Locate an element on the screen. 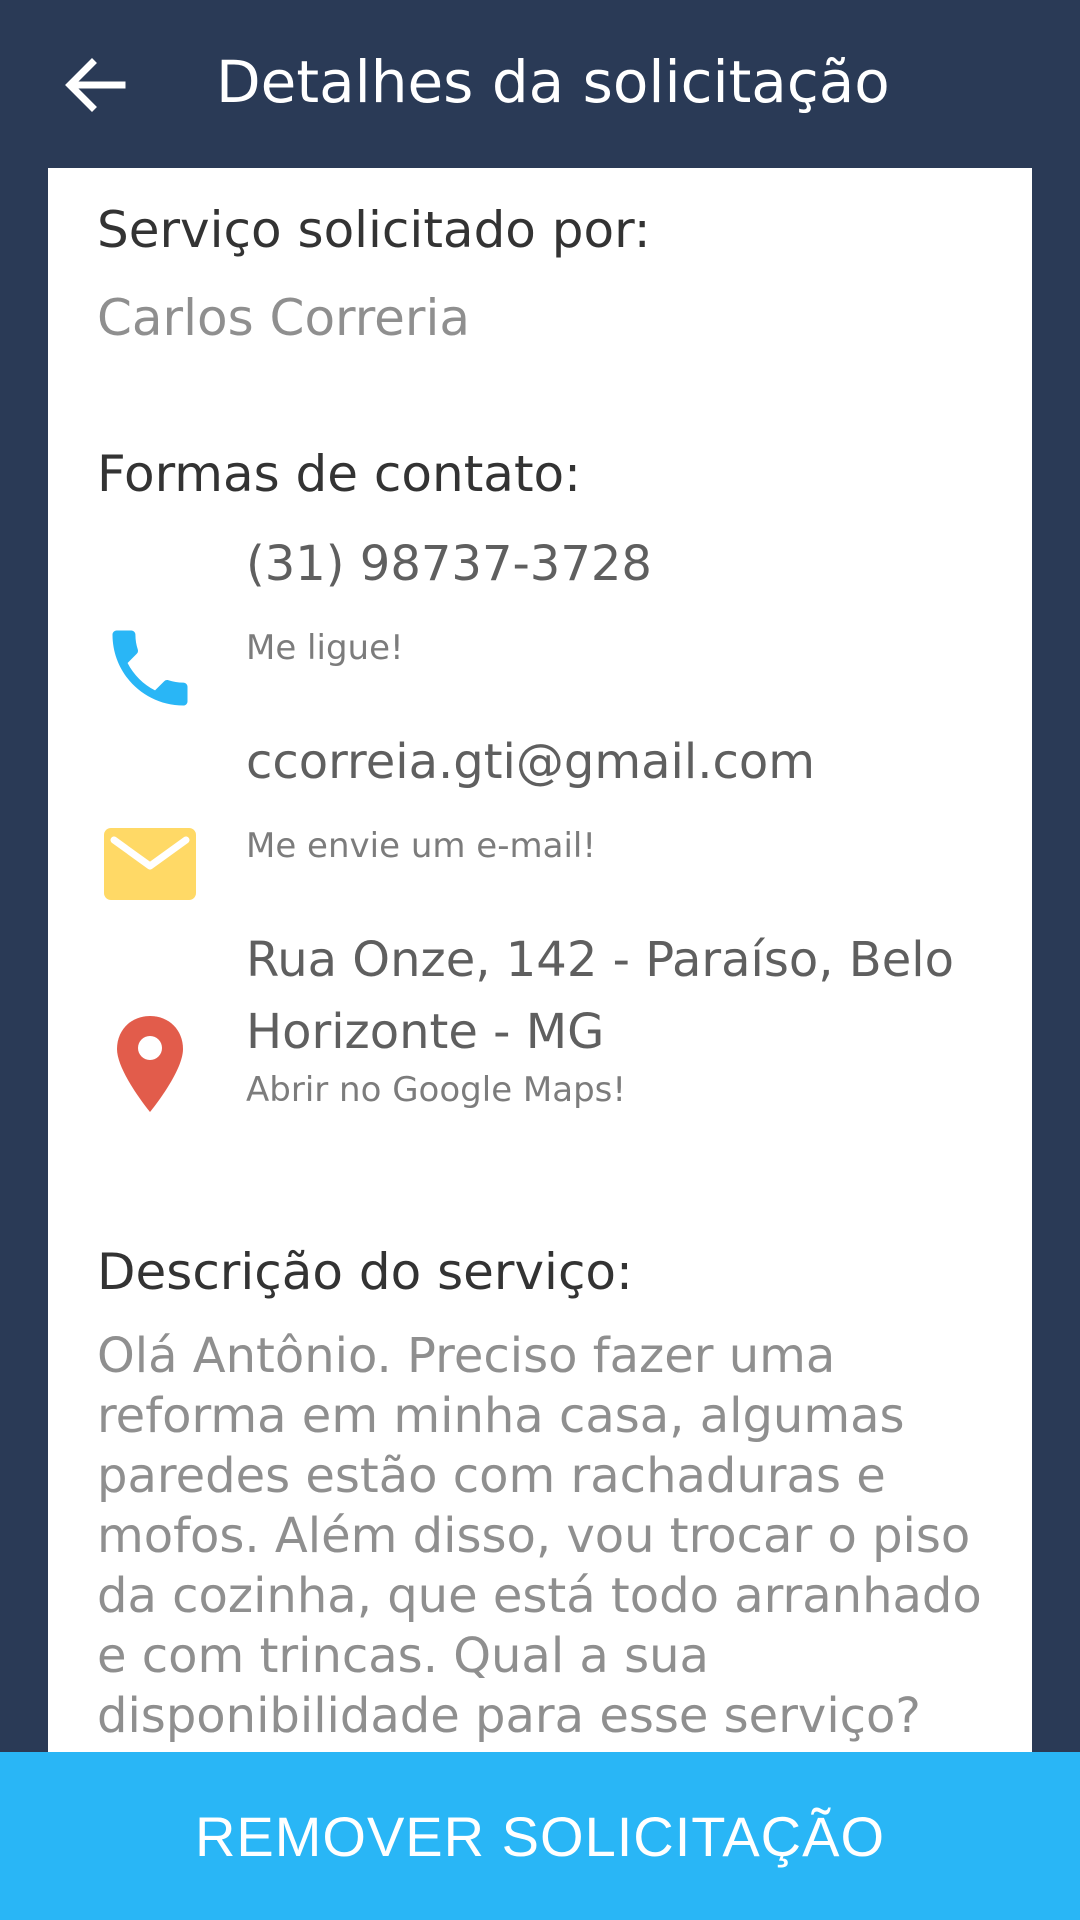 This screenshot has height=1920, width=1080. arrow-left-icon is located at coordinates (95, 85).